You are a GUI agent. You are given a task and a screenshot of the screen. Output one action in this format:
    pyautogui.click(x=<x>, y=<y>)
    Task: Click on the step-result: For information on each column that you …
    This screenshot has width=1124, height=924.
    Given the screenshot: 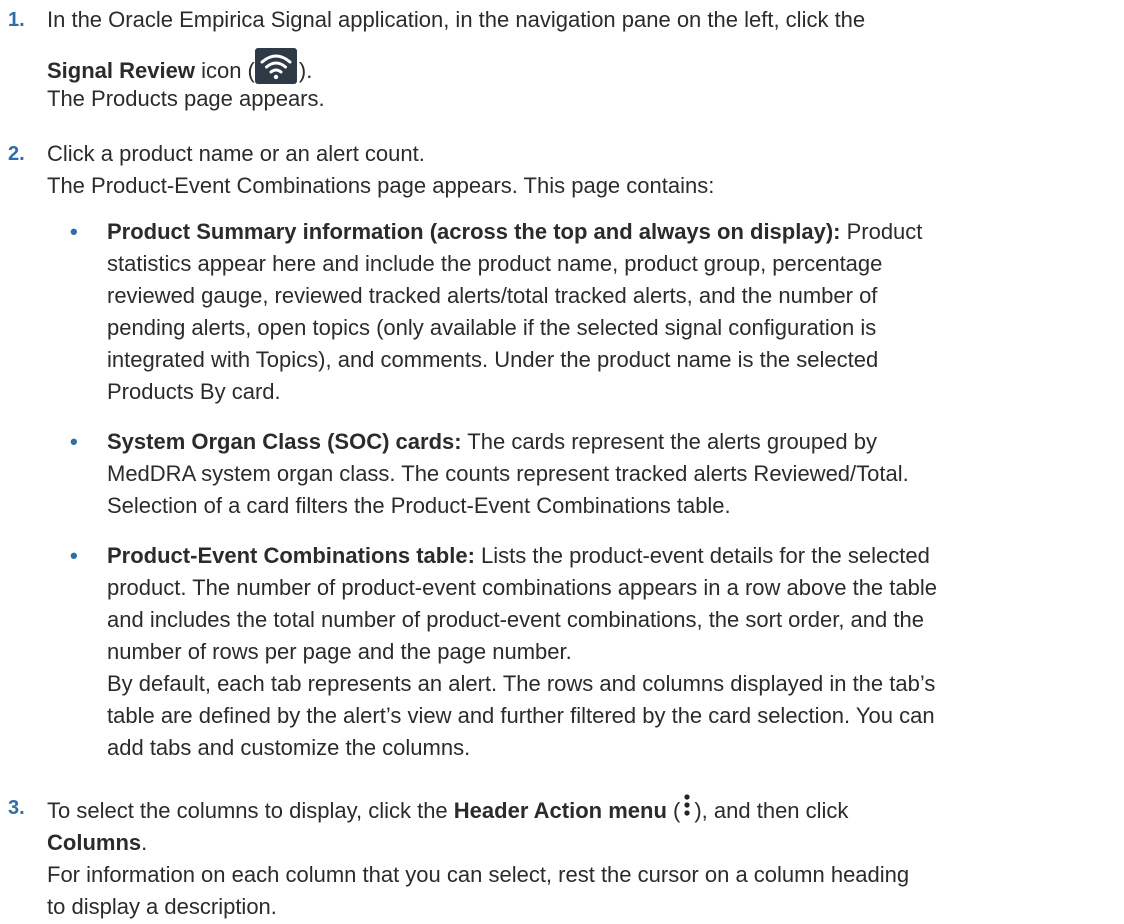 What is the action you would take?
    pyautogui.click(x=478, y=874)
    